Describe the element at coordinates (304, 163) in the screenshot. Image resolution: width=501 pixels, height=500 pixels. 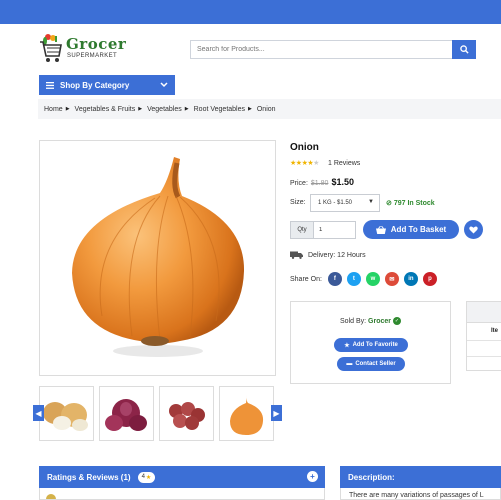
I see `rating-stars: ★★★★★` at that location.